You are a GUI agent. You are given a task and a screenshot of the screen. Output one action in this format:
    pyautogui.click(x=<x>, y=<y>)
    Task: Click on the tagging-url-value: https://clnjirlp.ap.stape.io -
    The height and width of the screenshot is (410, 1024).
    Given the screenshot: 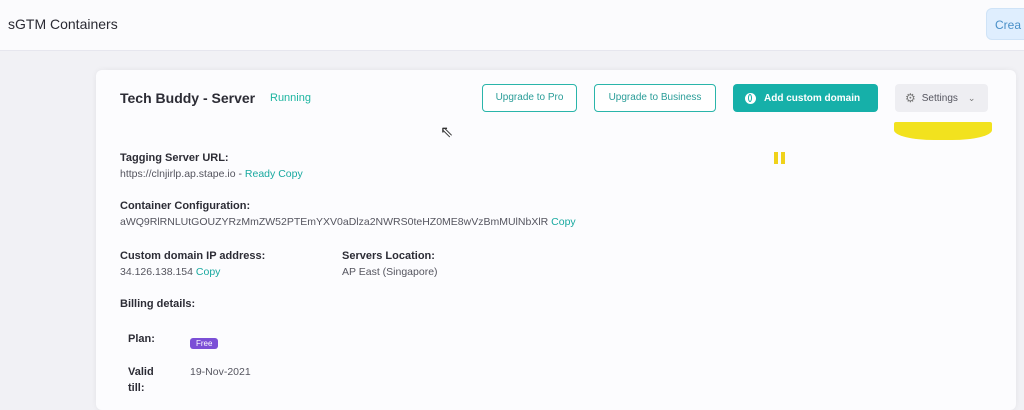 What is the action you would take?
    pyautogui.click(x=182, y=174)
    